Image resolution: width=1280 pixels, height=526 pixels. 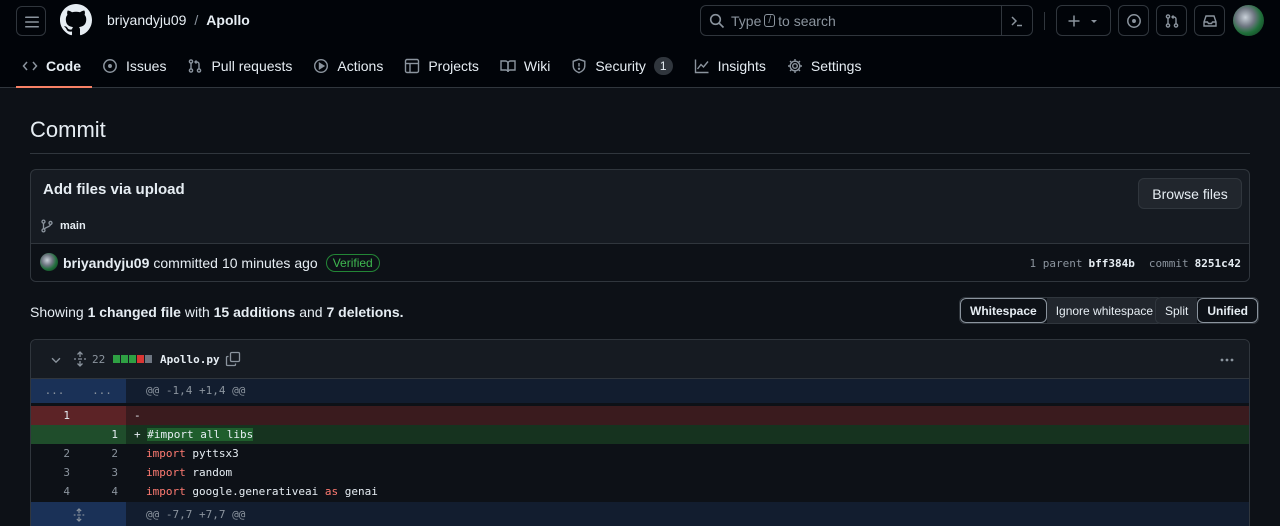 What do you see at coordinates (412, 66) in the screenshot?
I see `table-icon` at bounding box center [412, 66].